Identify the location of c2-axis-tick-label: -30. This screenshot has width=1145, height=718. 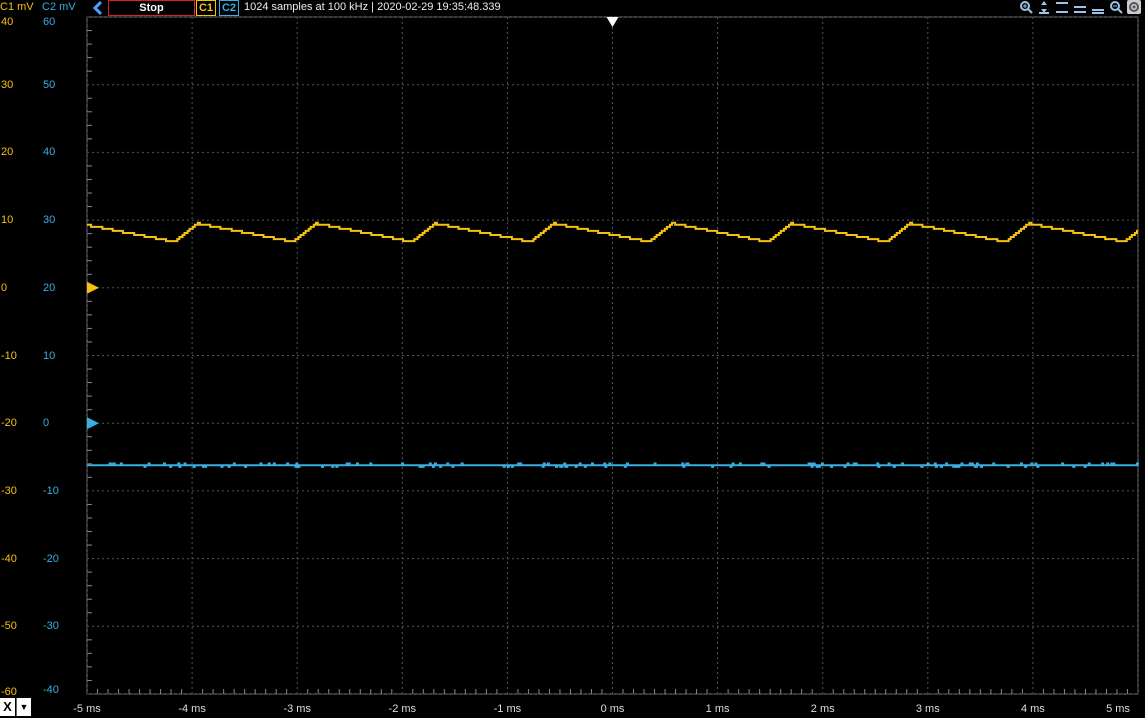
(51, 626).